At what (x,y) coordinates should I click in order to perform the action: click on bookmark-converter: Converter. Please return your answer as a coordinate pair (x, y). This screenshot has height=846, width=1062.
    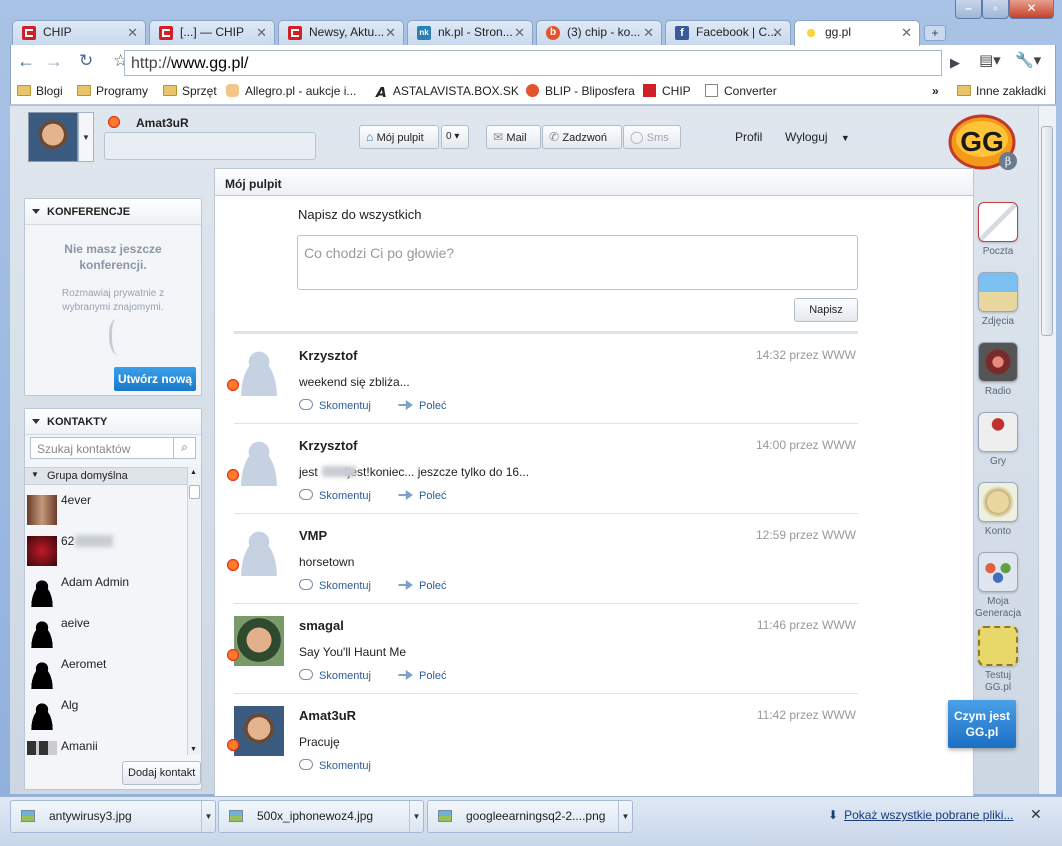
    Looking at the image, I should click on (741, 91).